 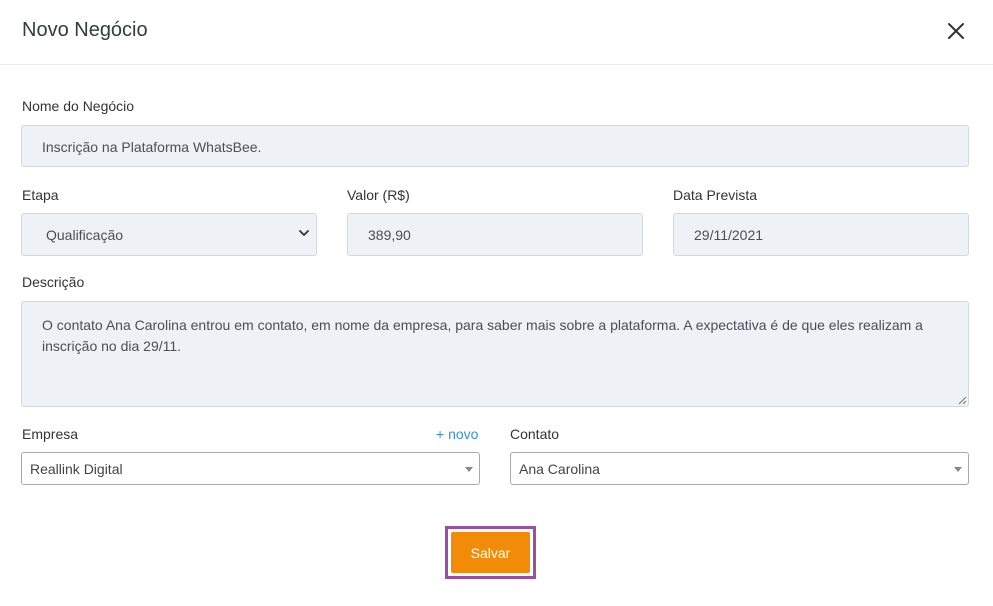 What do you see at coordinates (962, 400) in the screenshot?
I see `resize-handle-icon` at bounding box center [962, 400].